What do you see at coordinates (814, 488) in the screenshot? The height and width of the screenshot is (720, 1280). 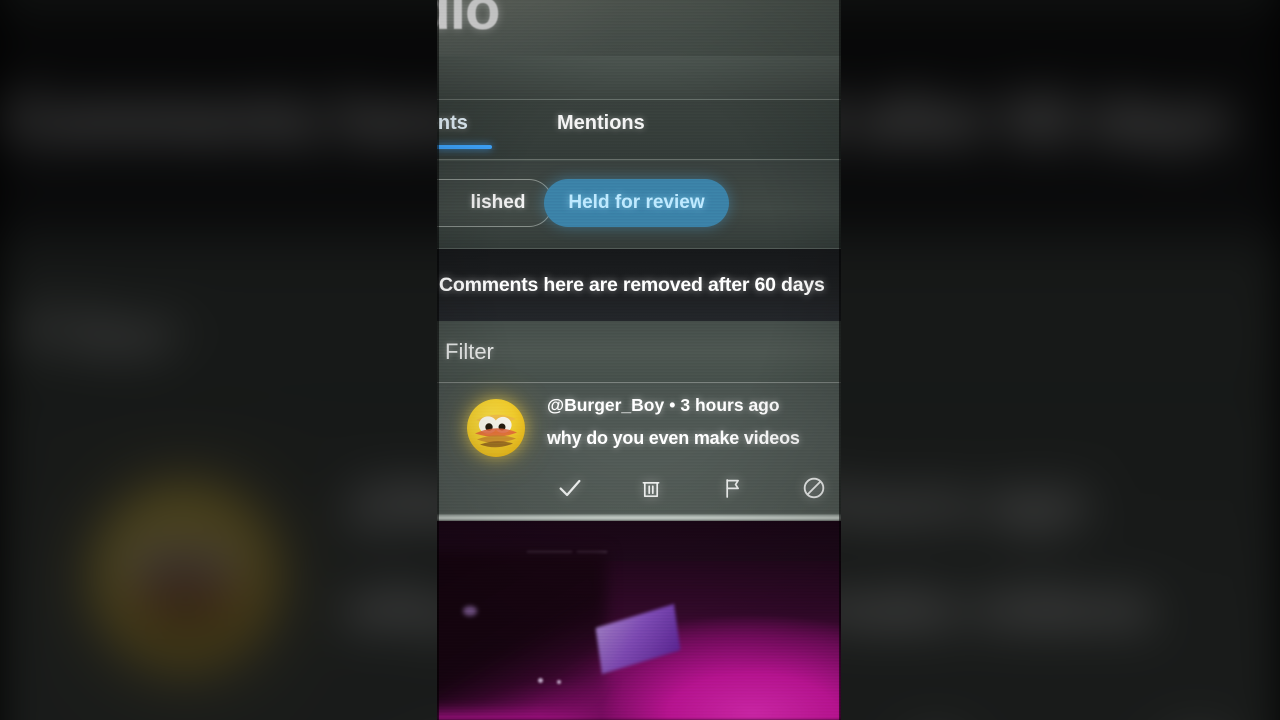 I see `block-icon` at bounding box center [814, 488].